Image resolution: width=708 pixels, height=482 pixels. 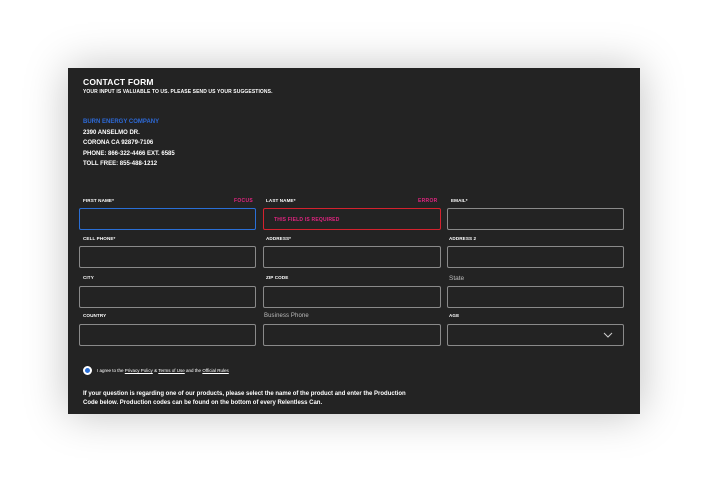 What do you see at coordinates (608, 335) in the screenshot?
I see `chevron-down-icon` at bounding box center [608, 335].